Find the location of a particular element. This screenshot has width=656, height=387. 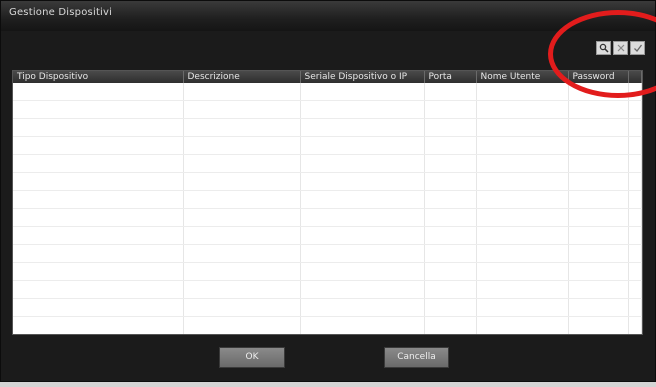

column-header-description: Descrizione is located at coordinates (242, 77).